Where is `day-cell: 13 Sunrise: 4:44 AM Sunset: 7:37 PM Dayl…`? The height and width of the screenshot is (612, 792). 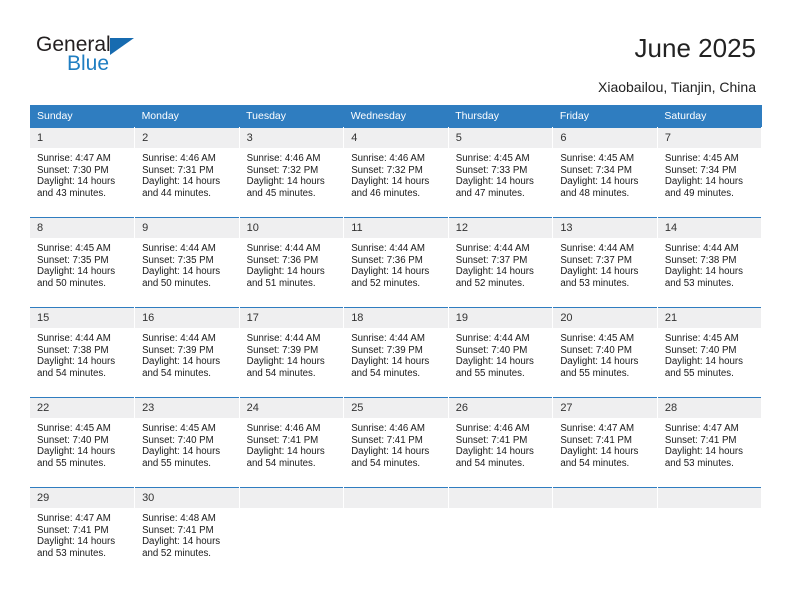
day-cell: 13 Sunrise: 4:44 AM Sunset: 7:37 PM Dayl… is located at coordinates (605, 262).